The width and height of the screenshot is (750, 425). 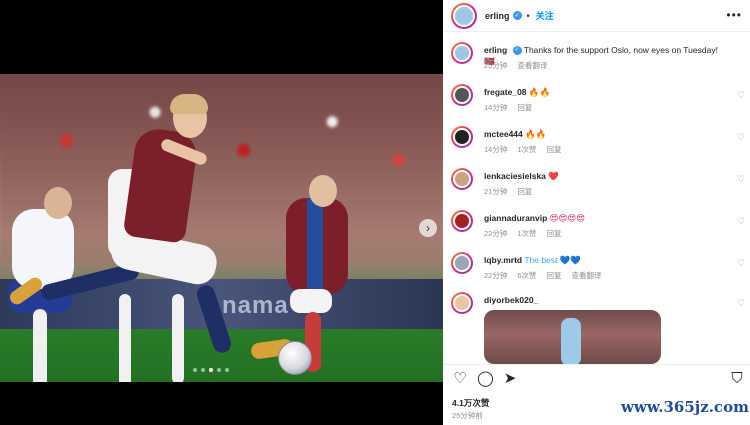 What do you see at coordinates (485, 379) in the screenshot?
I see `comment-icon: ◯` at bounding box center [485, 379].